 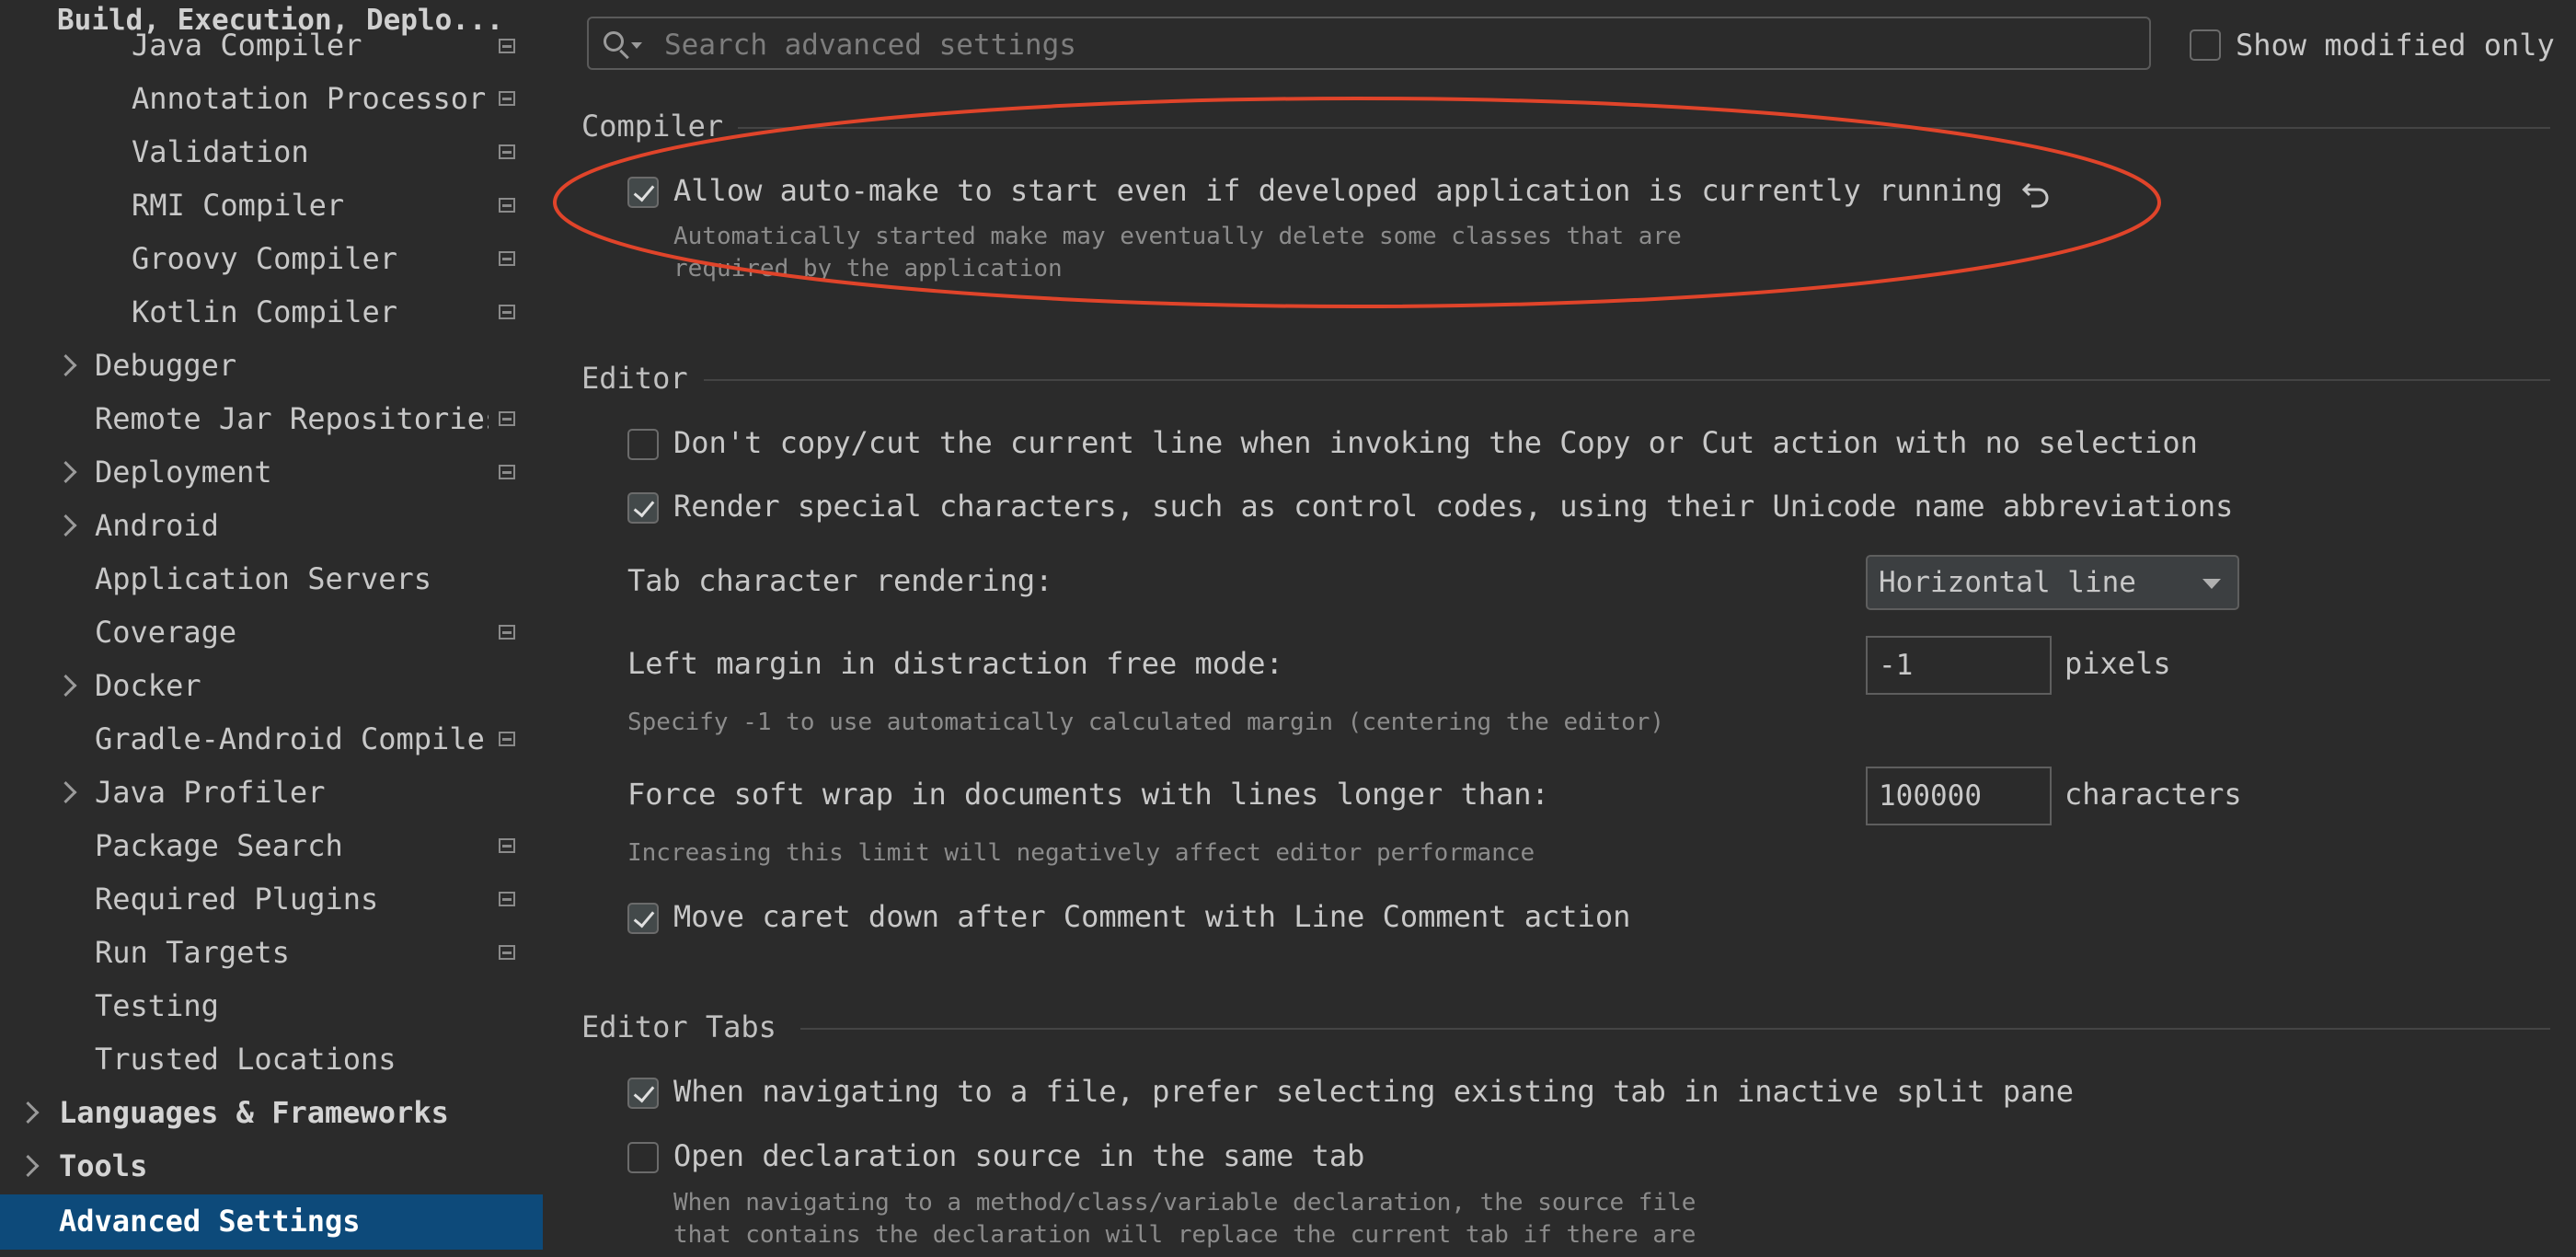 I want to click on open-declaration-same-tab-checkbox, so click(x=643, y=1157).